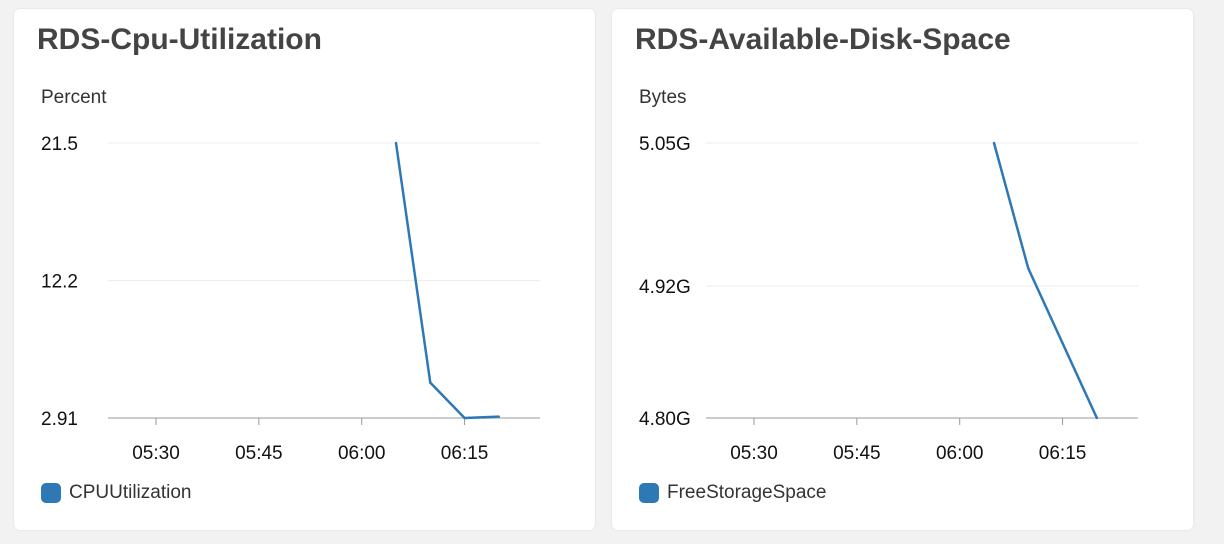  I want to click on y-tick-label: 4.92G, so click(665, 287).